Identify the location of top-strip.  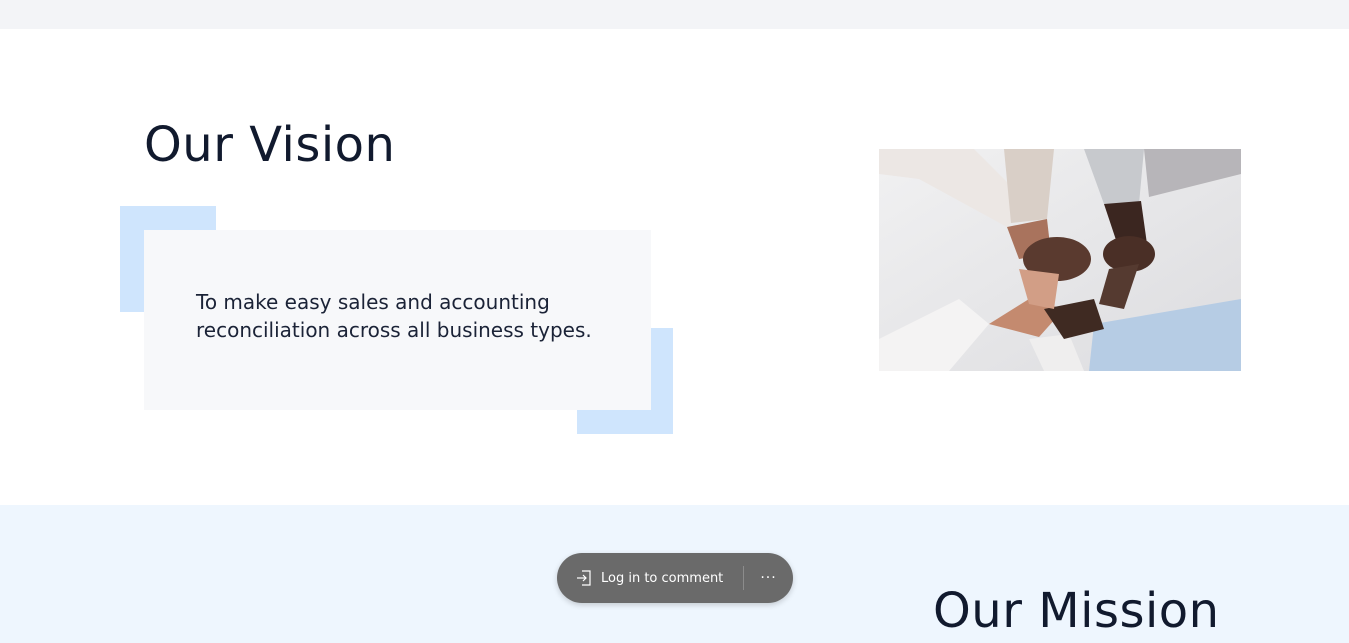
(674, 14).